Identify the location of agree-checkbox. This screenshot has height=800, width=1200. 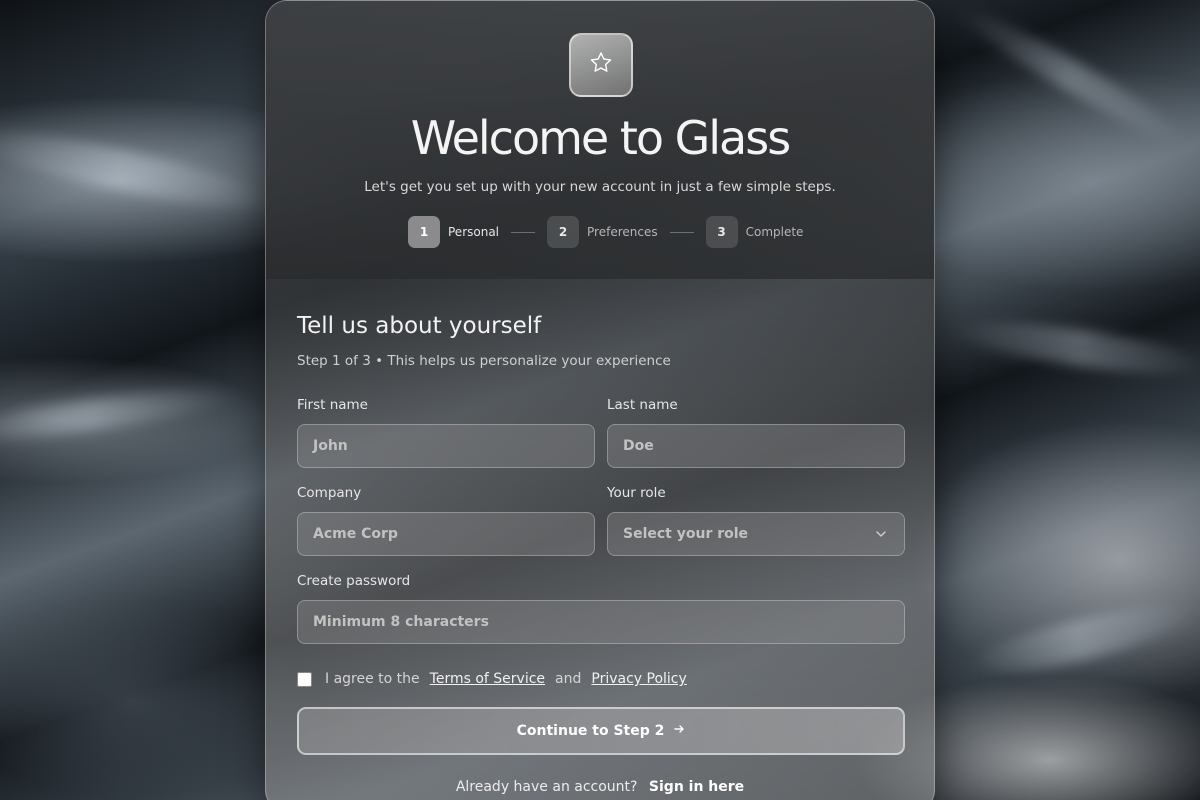
(304, 679).